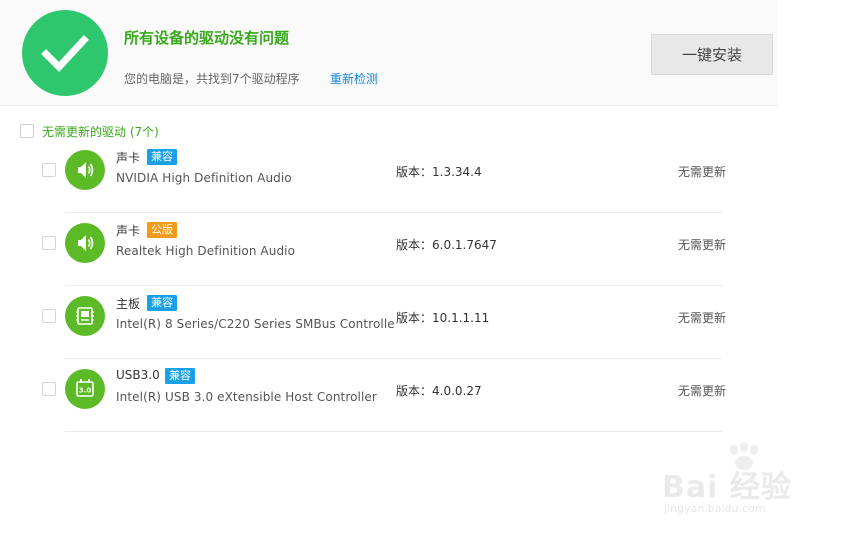 The height and width of the screenshot is (540, 864). Describe the element at coordinates (100, 132) in the screenshot. I see `group-label: 无需更新的驱动 (7个)` at that location.